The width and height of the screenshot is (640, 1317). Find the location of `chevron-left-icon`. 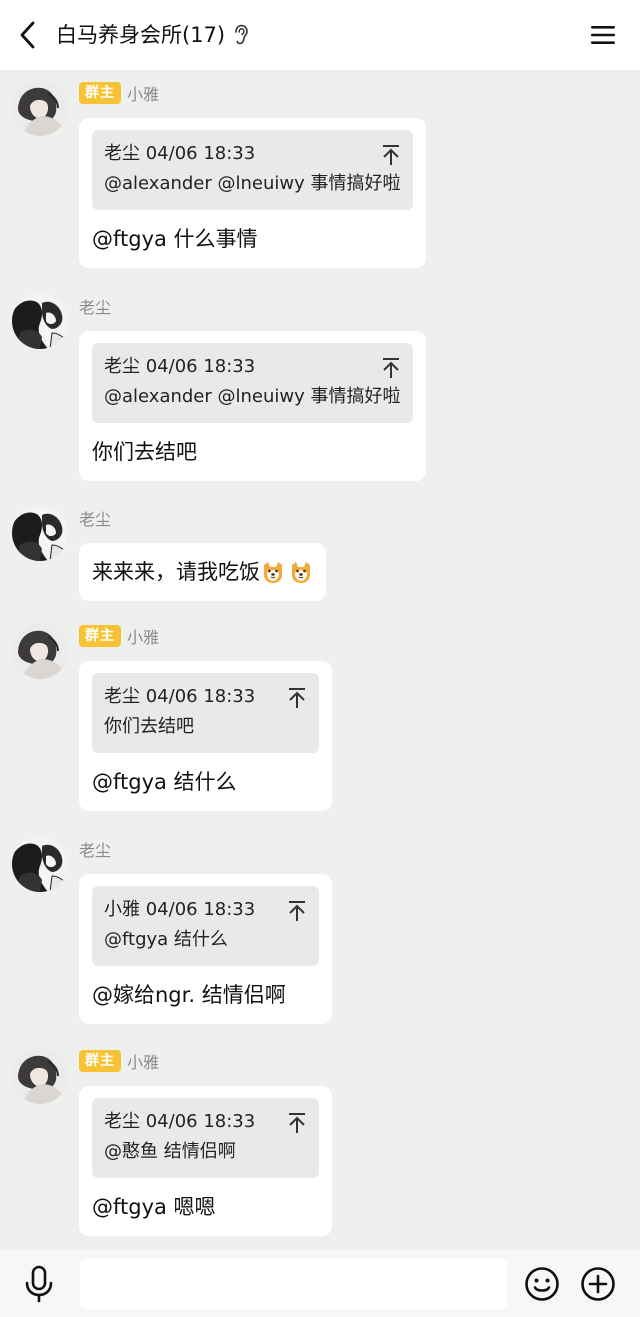

chevron-left-icon is located at coordinates (27, 35).